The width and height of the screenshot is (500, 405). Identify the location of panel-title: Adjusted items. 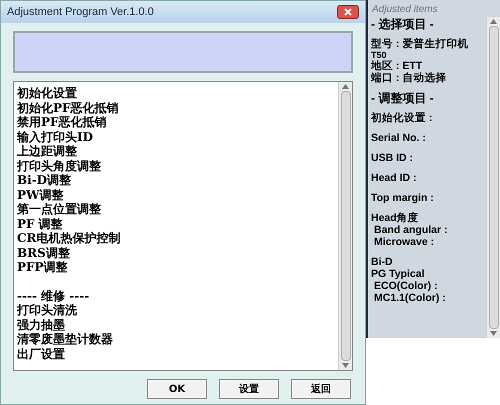
(404, 10).